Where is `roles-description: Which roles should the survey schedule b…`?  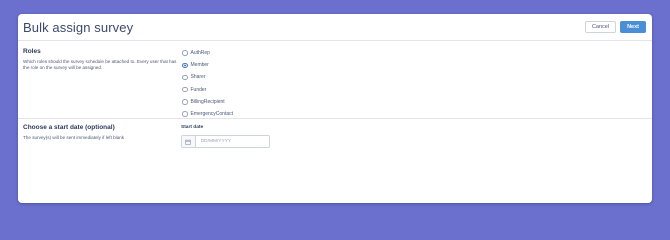 roles-description: Which roles should the survey schedule b… is located at coordinates (100, 64).